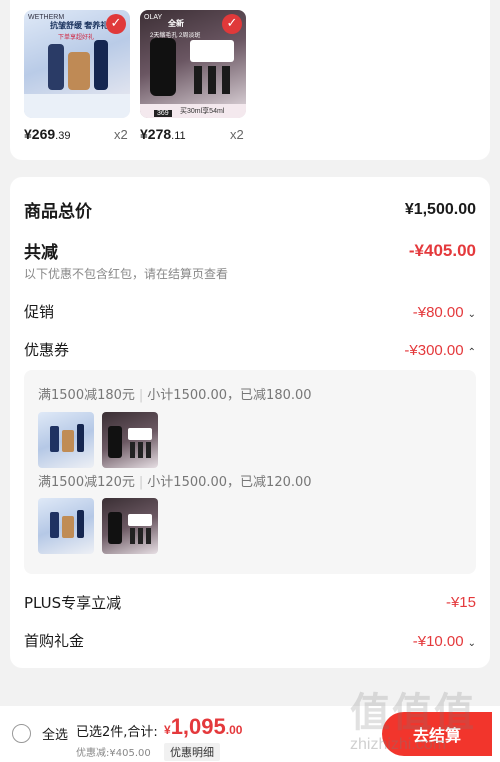 The width and height of the screenshot is (500, 762). What do you see at coordinates (117, 732) in the screenshot?
I see `selected-count: 已选2件,合计:` at bounding box center [117, 732].